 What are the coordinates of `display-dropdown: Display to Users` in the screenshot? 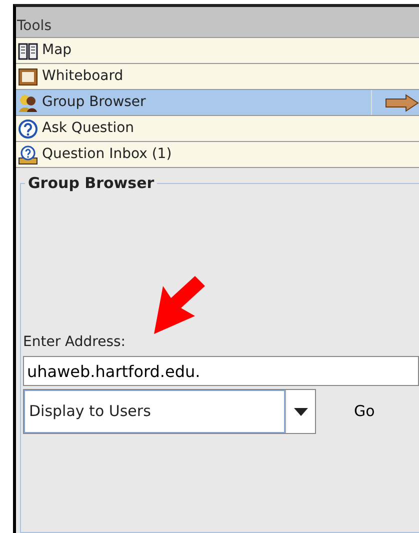 It's located at (169, 411).